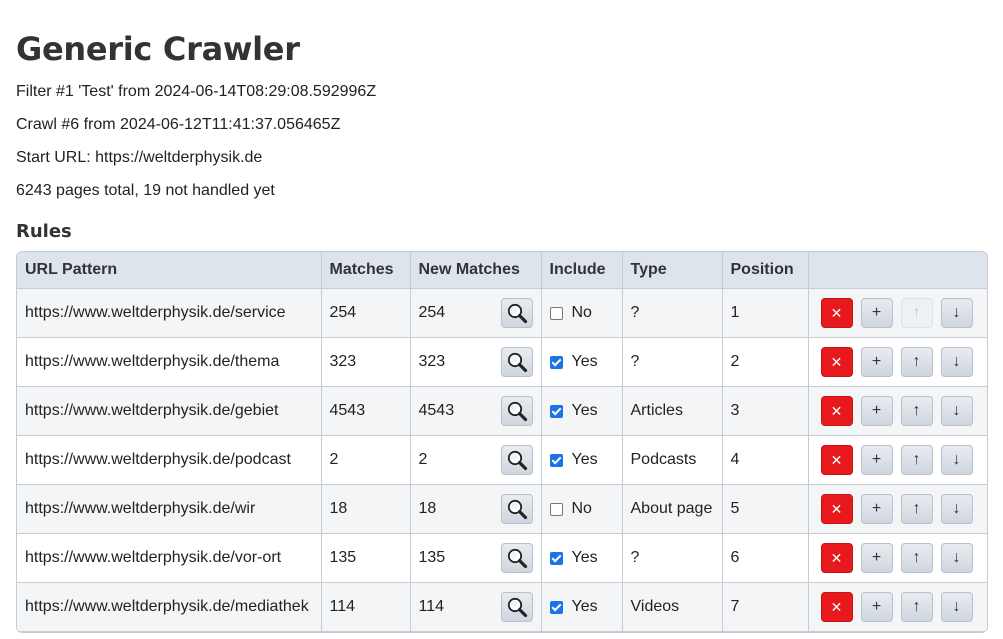  I want to click on type-cell: Articles, so click(671, 411).